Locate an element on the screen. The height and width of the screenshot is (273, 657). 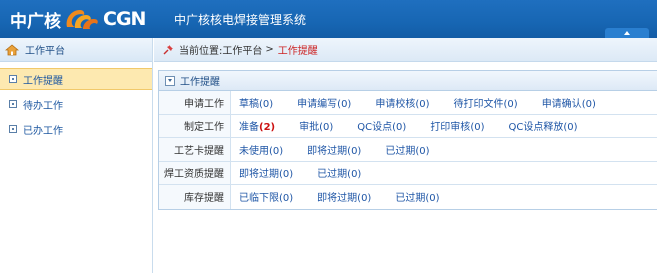
collapse-toggle-icon is located at coordinates (170, 80).